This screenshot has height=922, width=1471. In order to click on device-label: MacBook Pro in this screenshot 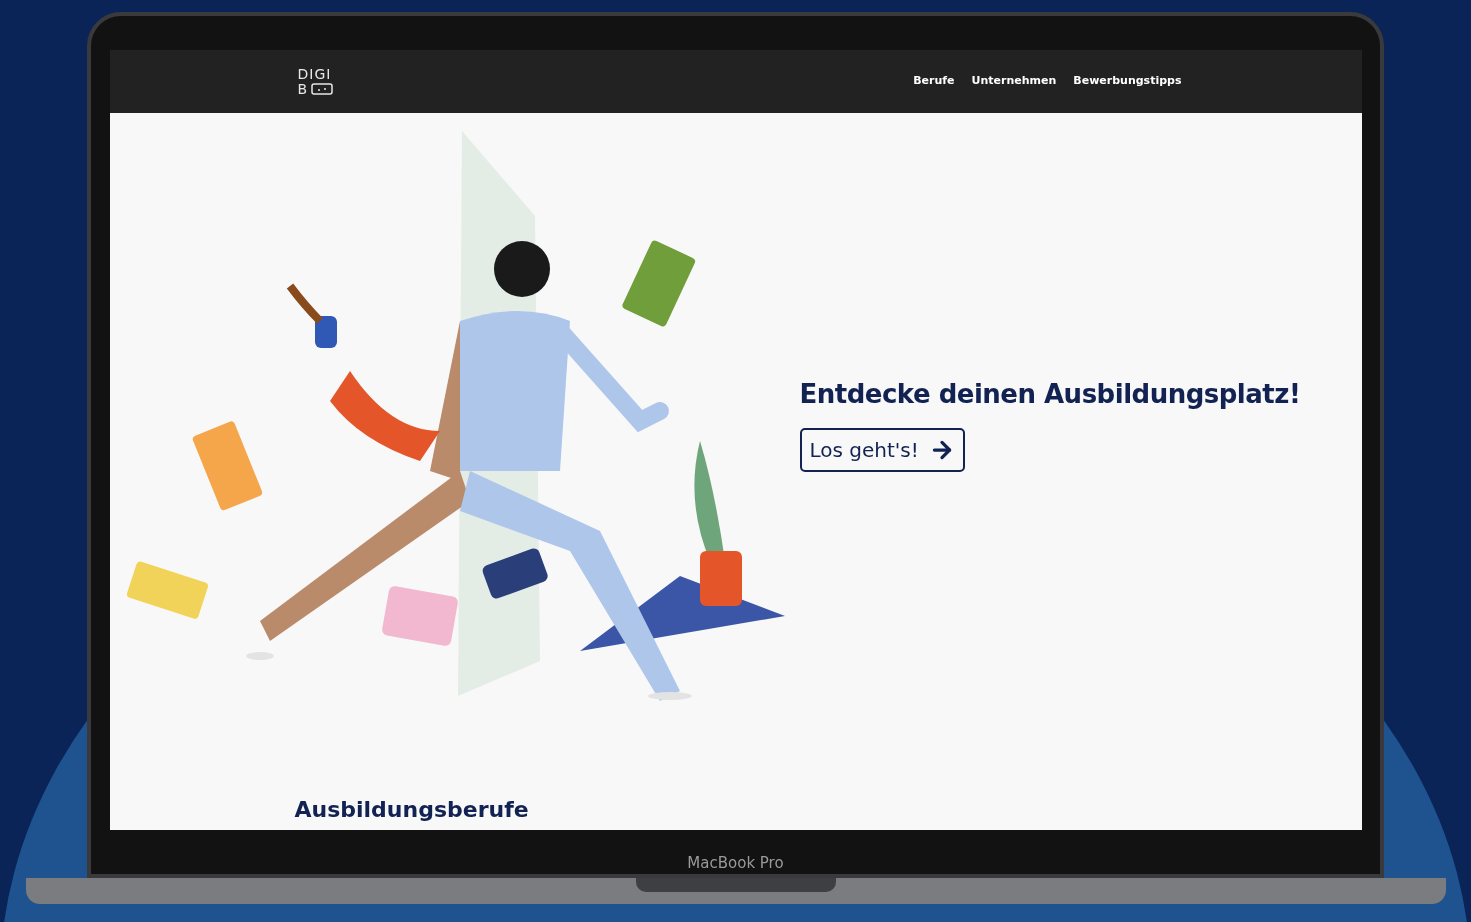, I will do `click(735, 863)`.